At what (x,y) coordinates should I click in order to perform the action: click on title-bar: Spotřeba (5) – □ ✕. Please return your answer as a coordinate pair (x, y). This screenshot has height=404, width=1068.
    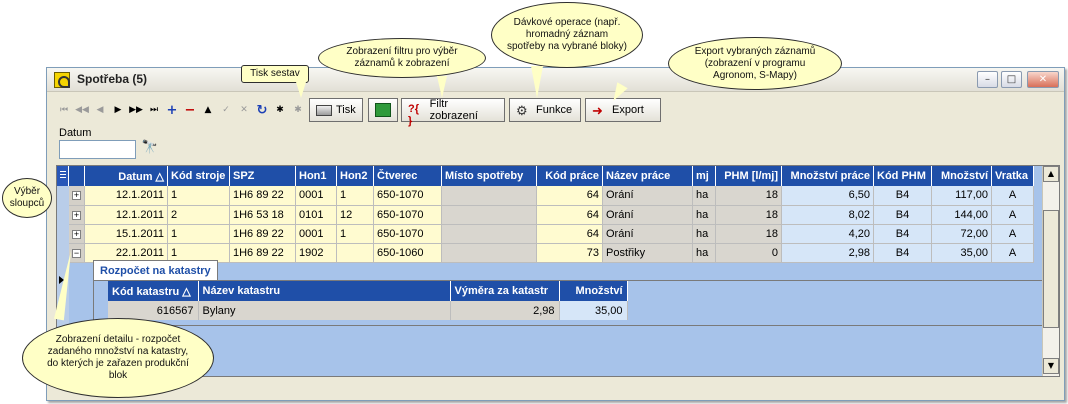
    Looking at the image, I should click on (555, 80).